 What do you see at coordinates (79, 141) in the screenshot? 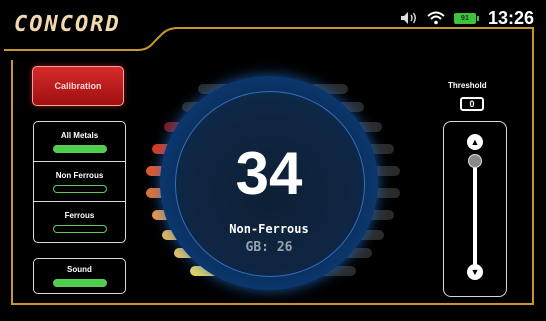
I see `mode-all-metals-button: All Metals` at bounding box center [79, 141].